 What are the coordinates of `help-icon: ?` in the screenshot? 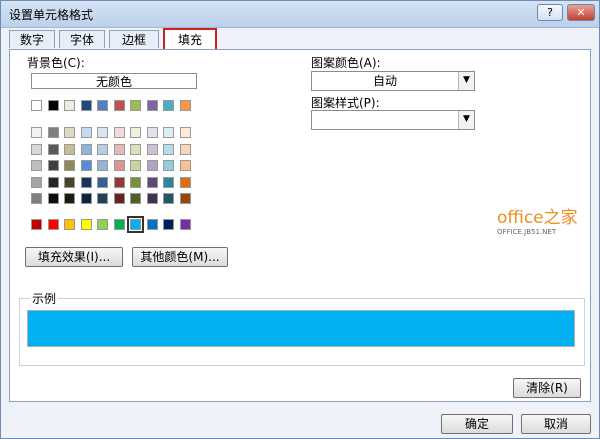 It's located at (550, 12).